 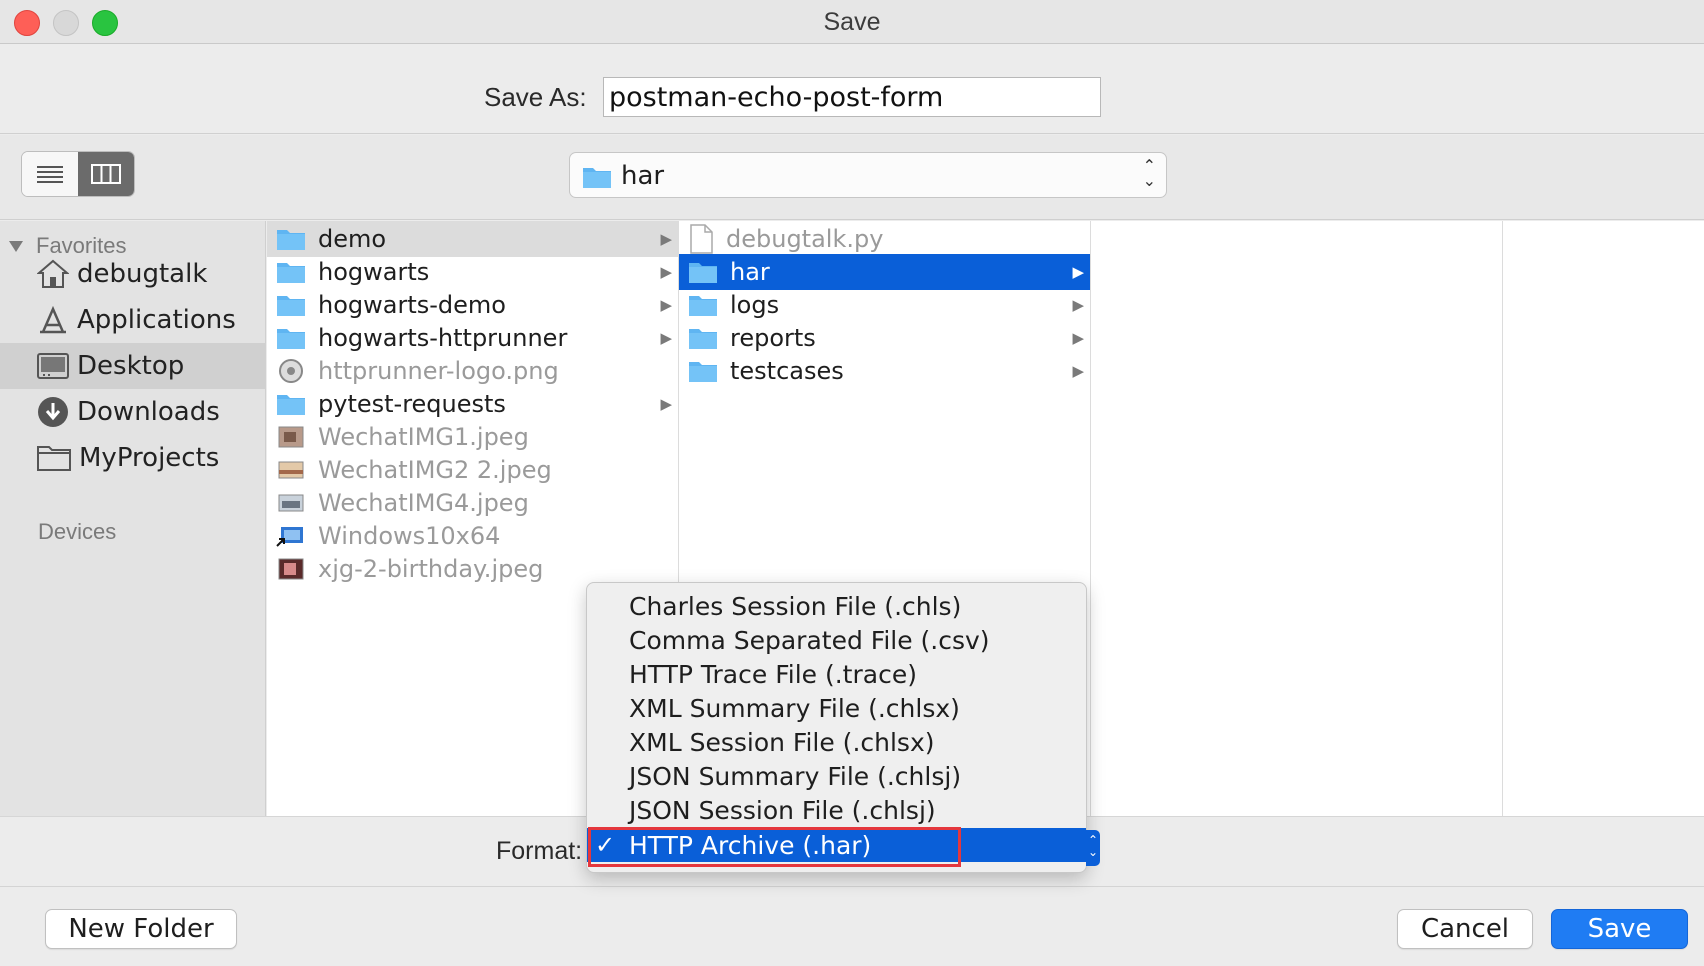 What do you see at coordinates (774, 847) in the screenshot?
I see `annotation-highlight-box` at bounding box center [774, 847].